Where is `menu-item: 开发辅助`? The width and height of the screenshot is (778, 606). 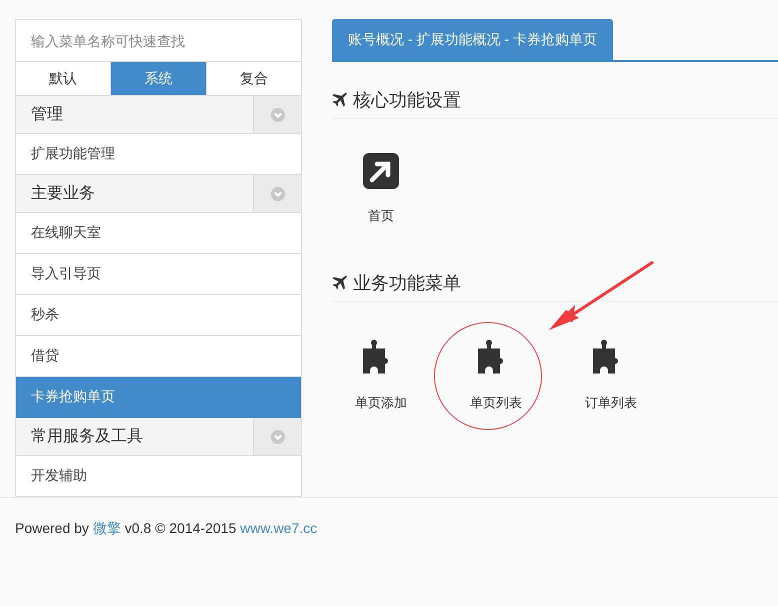 menu-item: 开发辅助 is located at coordinates (158, 476).